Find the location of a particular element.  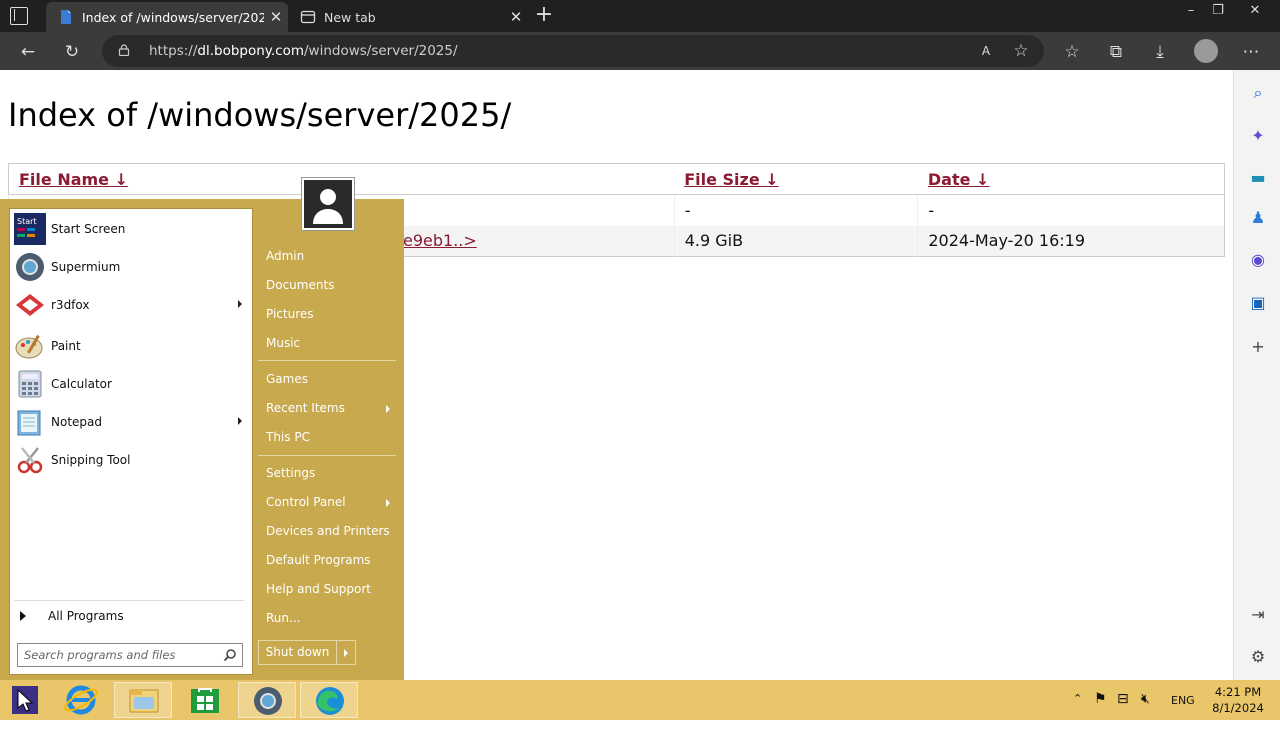

sort-file-size: File Size ↓ is located at coordinates (731, 179).